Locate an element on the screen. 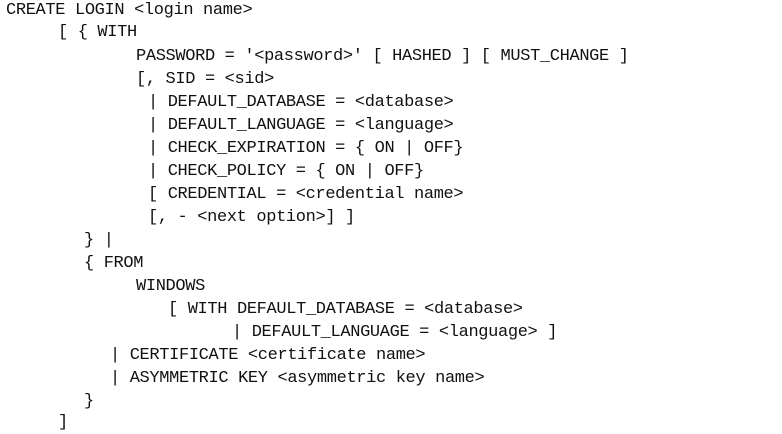 The width and height of the screenshot is (782, 434). code-line: | CERTIFICATE <certificate name> is located at coordinates (268, 355).